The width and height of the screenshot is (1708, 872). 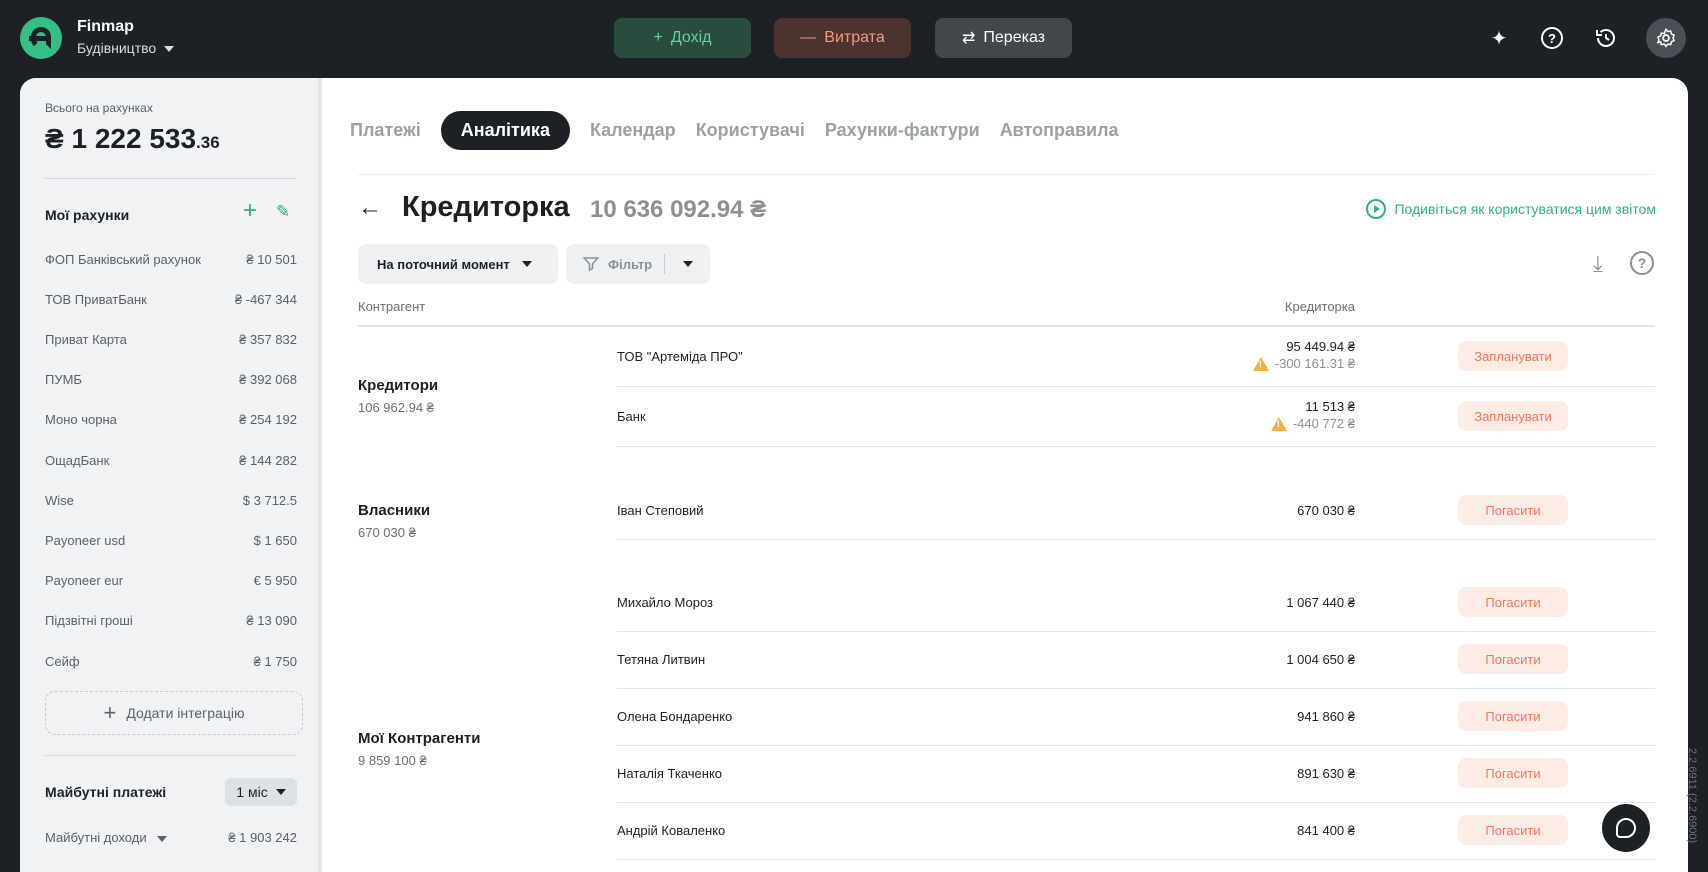 I want to click on minus-icon: —, so click(x=808, y=37).